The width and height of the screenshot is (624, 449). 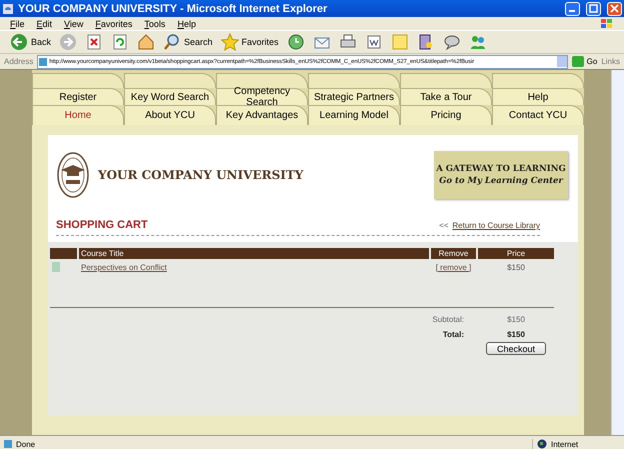 What do you see at coordinates (120, 42) in the screenshot?
I see `refresh-icon` at bounding box center [120, 42].